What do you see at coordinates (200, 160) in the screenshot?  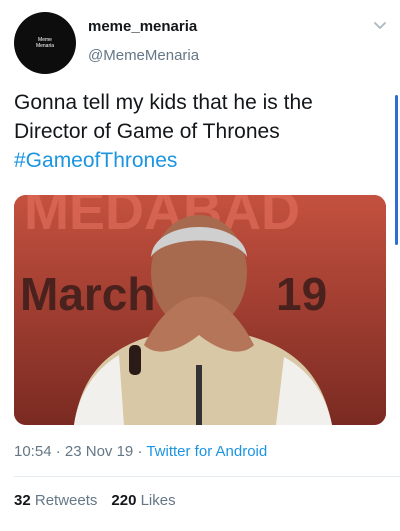 I see `hashtag-link: #GameofThrones` at bounding box center [200, 160].